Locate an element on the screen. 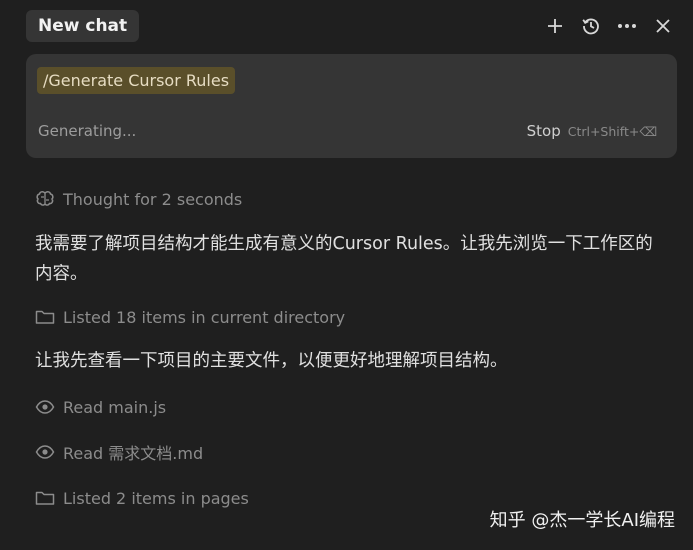  read-file-label: Read main.js is located at coordinates (115, 407).